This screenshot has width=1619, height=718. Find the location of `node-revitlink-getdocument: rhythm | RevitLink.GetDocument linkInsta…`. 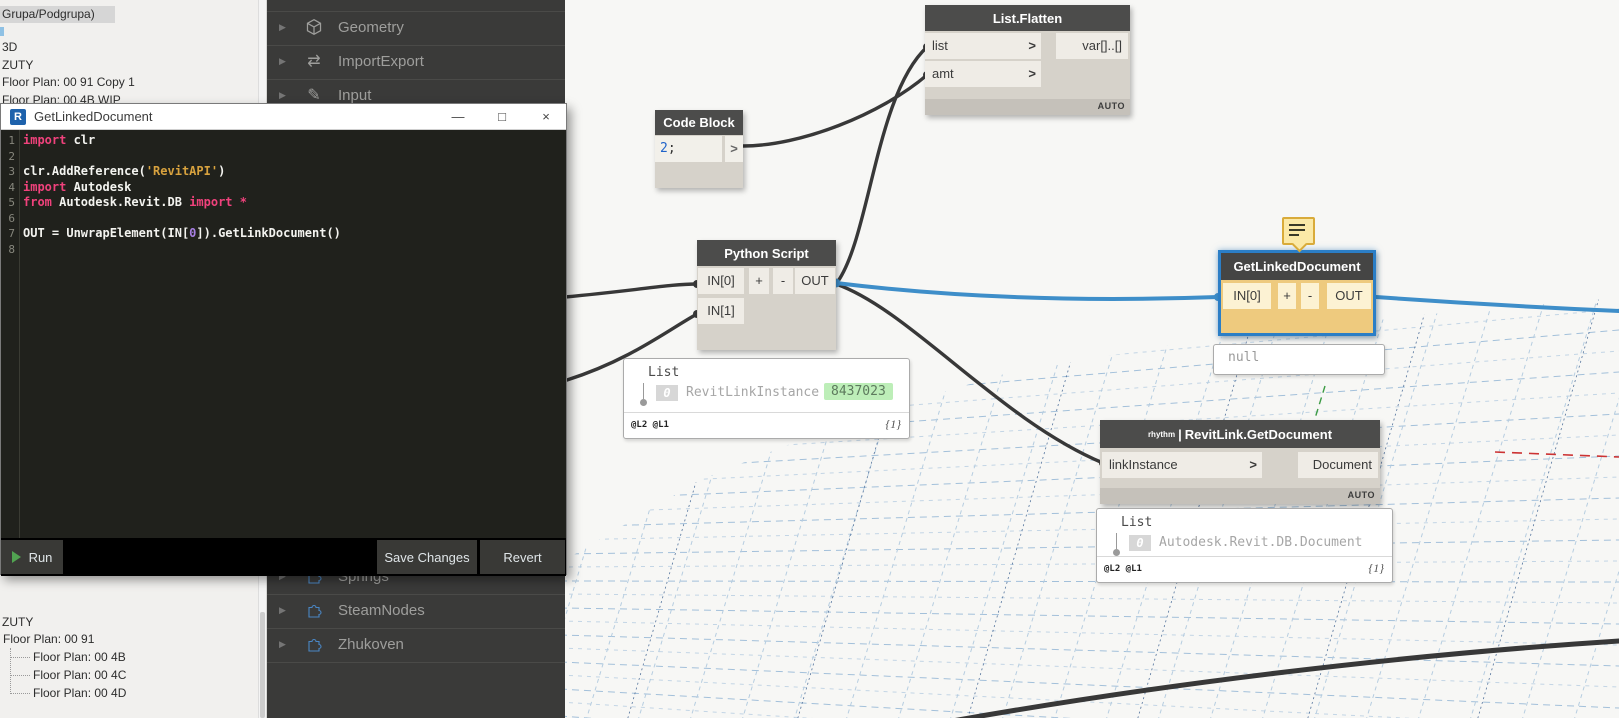

node-revitlink-getdocument: rhythm | RevitLink.GetDocument linkInsta… is located at coordinates (1240, 462).